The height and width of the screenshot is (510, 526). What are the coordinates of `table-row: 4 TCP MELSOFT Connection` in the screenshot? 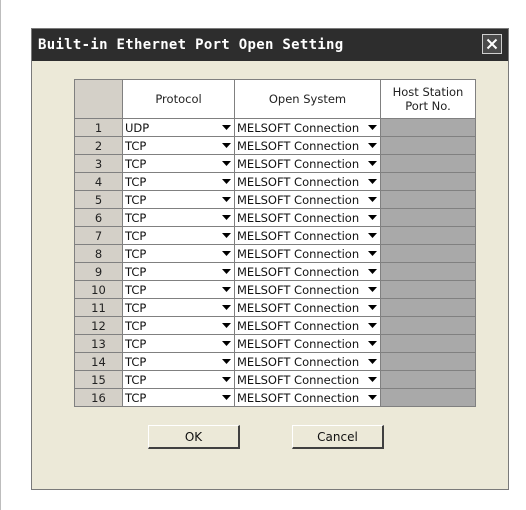 It's located at (275, 182).